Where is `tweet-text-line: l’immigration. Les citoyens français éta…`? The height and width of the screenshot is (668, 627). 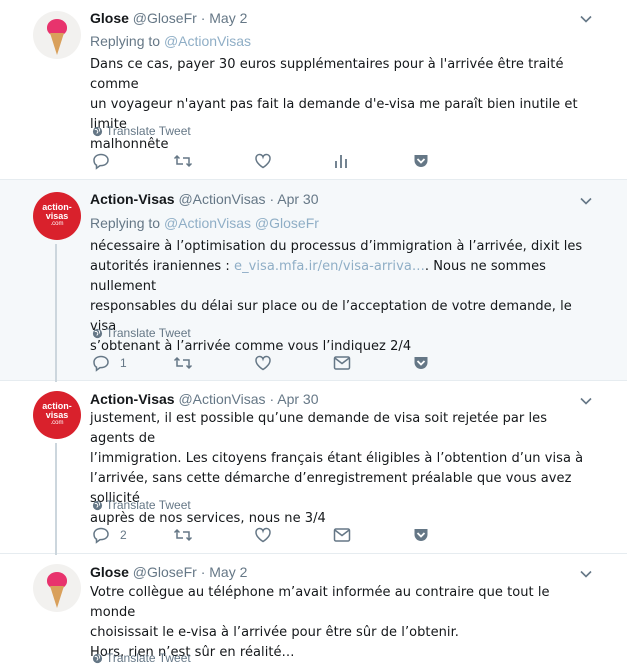
tweet-text-line: l’immigration. Les citoyens français éta… is located at coordinates (337, 458).